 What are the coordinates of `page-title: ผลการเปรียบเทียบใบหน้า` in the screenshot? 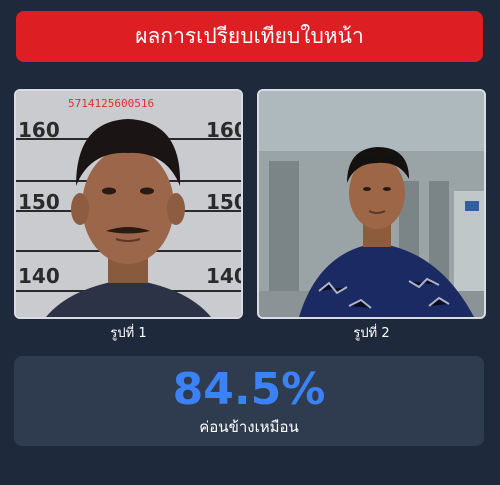 It's located at (249, 36).